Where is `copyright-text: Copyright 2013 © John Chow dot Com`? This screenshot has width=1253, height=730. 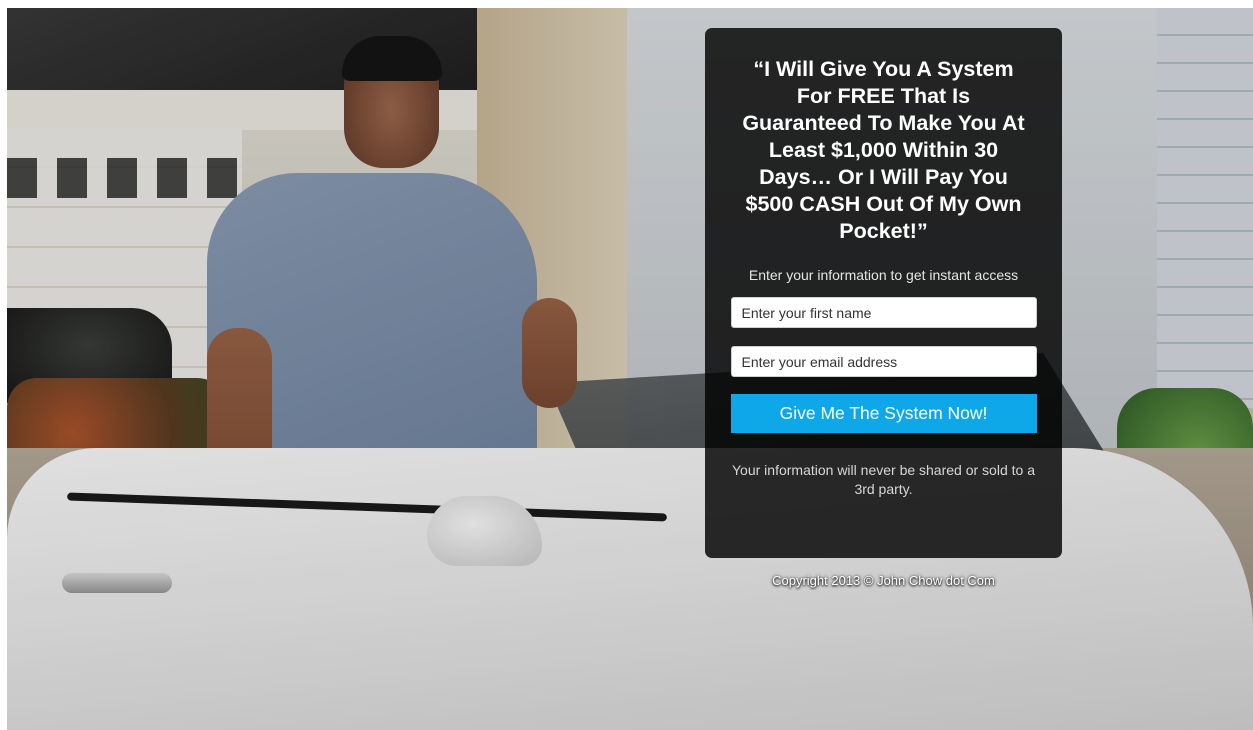
copyright-text: Copyright 2013 © John Chow dot Com is located at coordinates (883, 580).